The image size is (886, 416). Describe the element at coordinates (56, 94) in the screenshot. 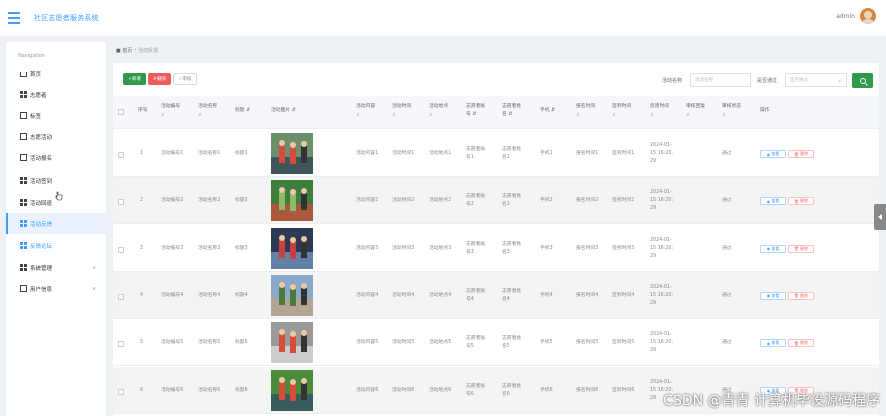

I see `sidebar-item-volunteer: 志愿者` at that location.